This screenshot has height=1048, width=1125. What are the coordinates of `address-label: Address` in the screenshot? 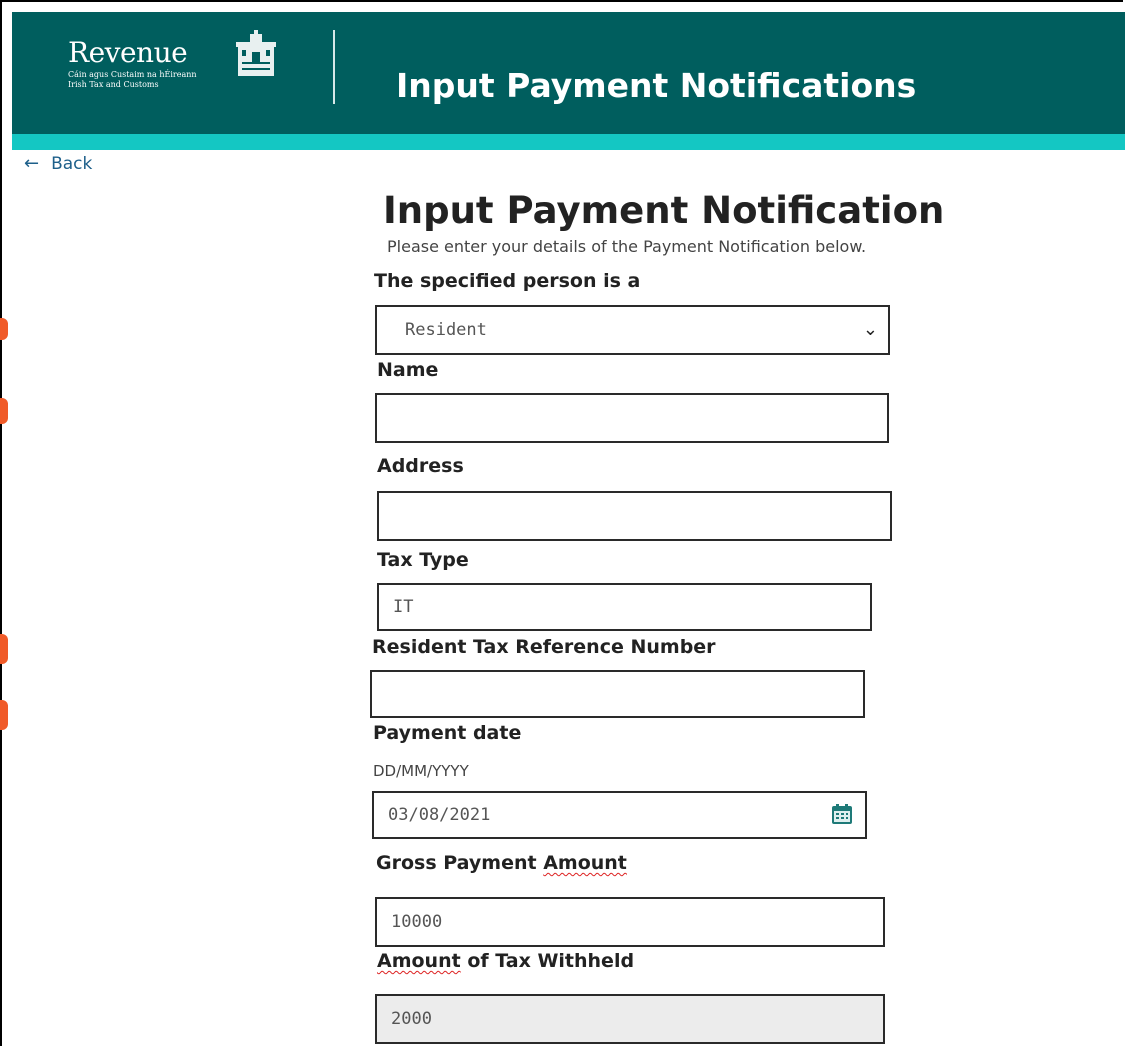 It's located at (420, 466).